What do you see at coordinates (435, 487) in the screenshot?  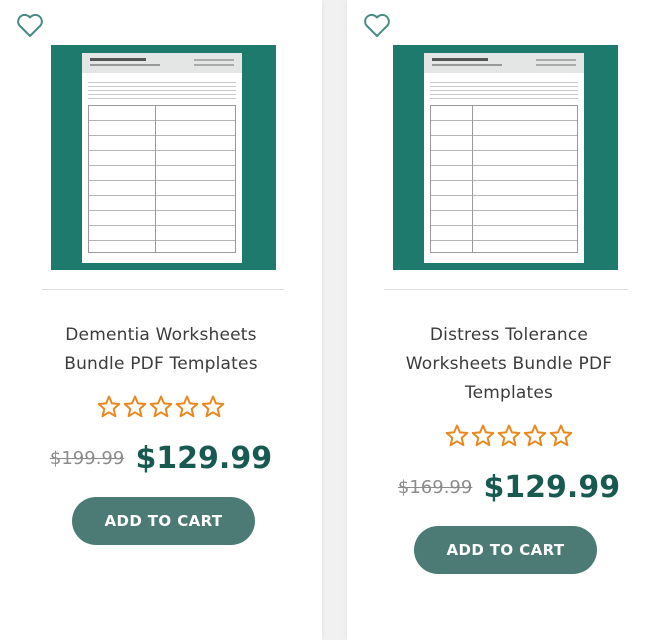 I see `original-price: $169.99` at bounding box center [435, 487].